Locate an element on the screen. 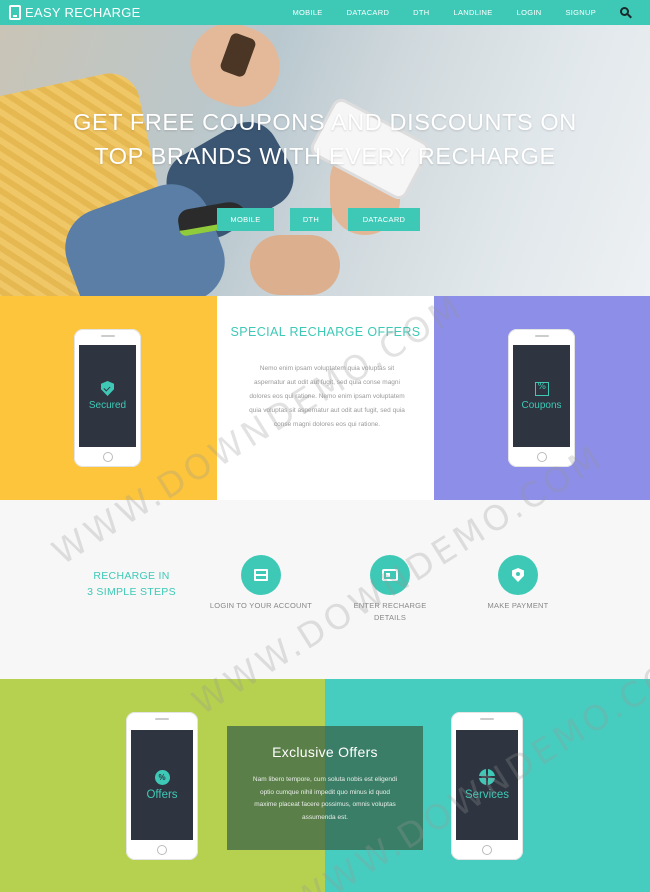 This screenshot has height=892, width=650. hero-datacard-button: DATACARD is located at coordinates (384, 219).